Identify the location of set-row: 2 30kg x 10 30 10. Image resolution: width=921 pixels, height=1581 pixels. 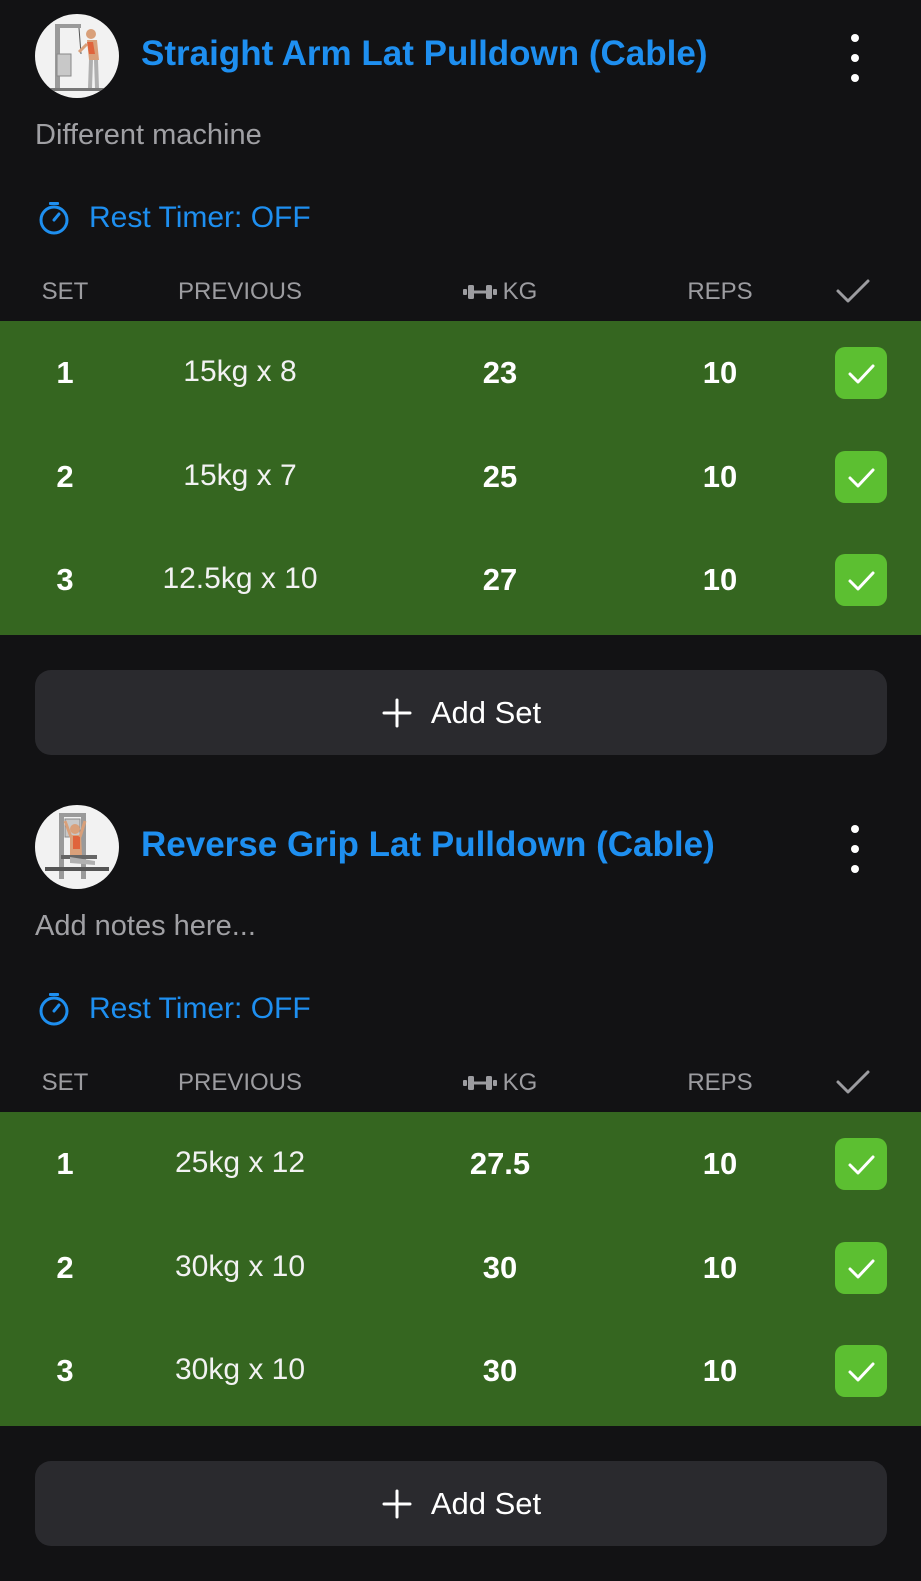
(460, 1268).